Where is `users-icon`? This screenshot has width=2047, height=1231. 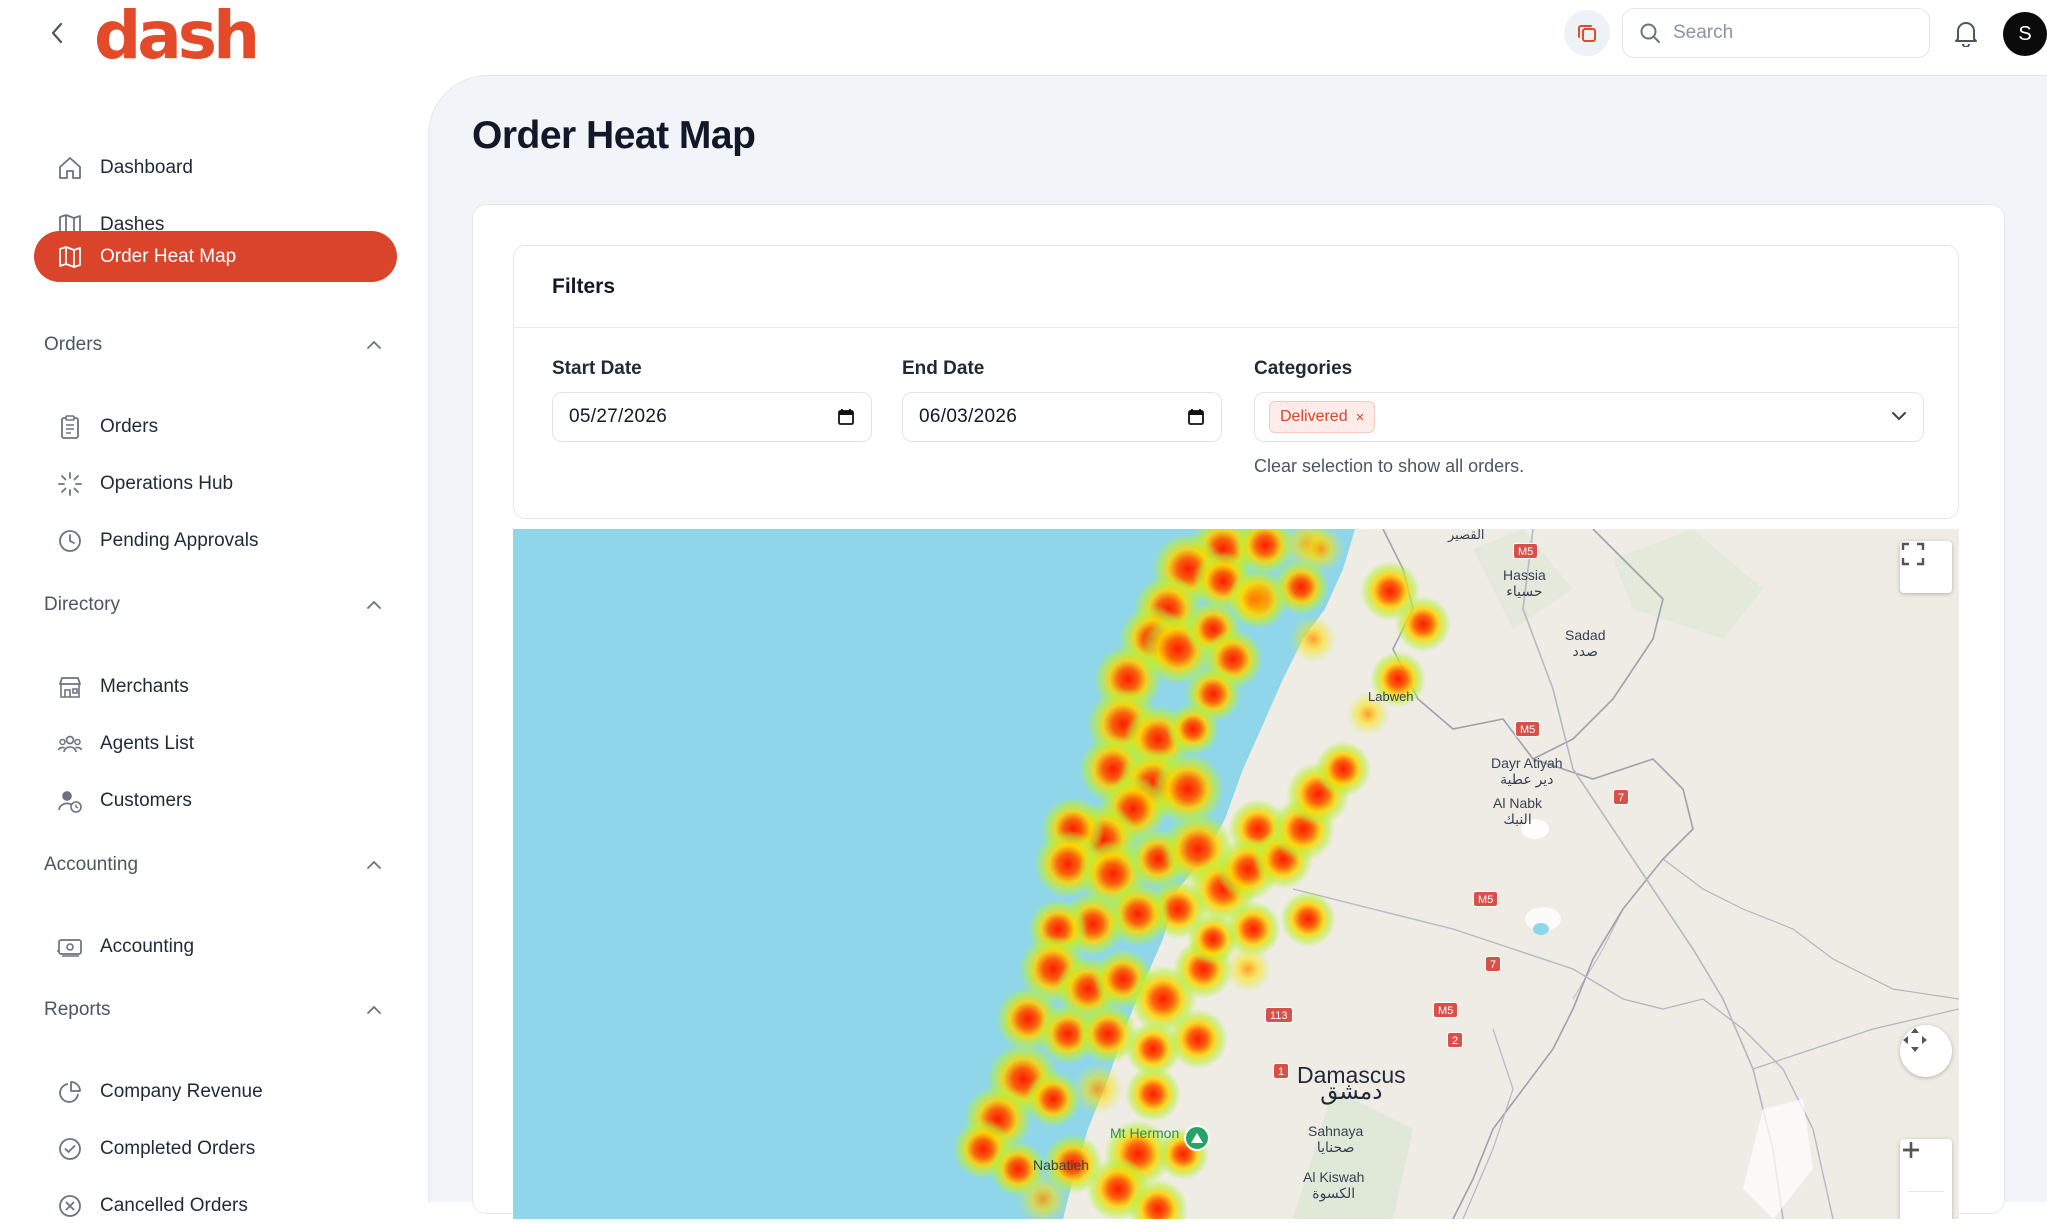 users-icon is located at coordinates (70, 744).